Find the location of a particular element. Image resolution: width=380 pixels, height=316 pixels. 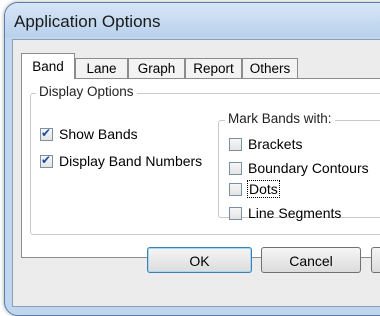

cancel-button: Cancel is located at coordinates (311, 260).